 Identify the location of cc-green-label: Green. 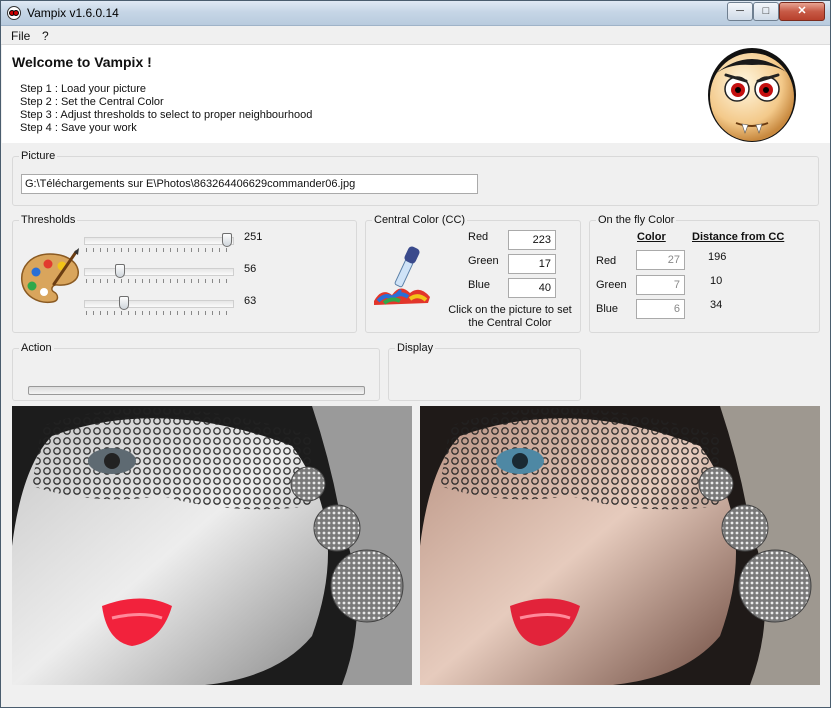
(483, 261).